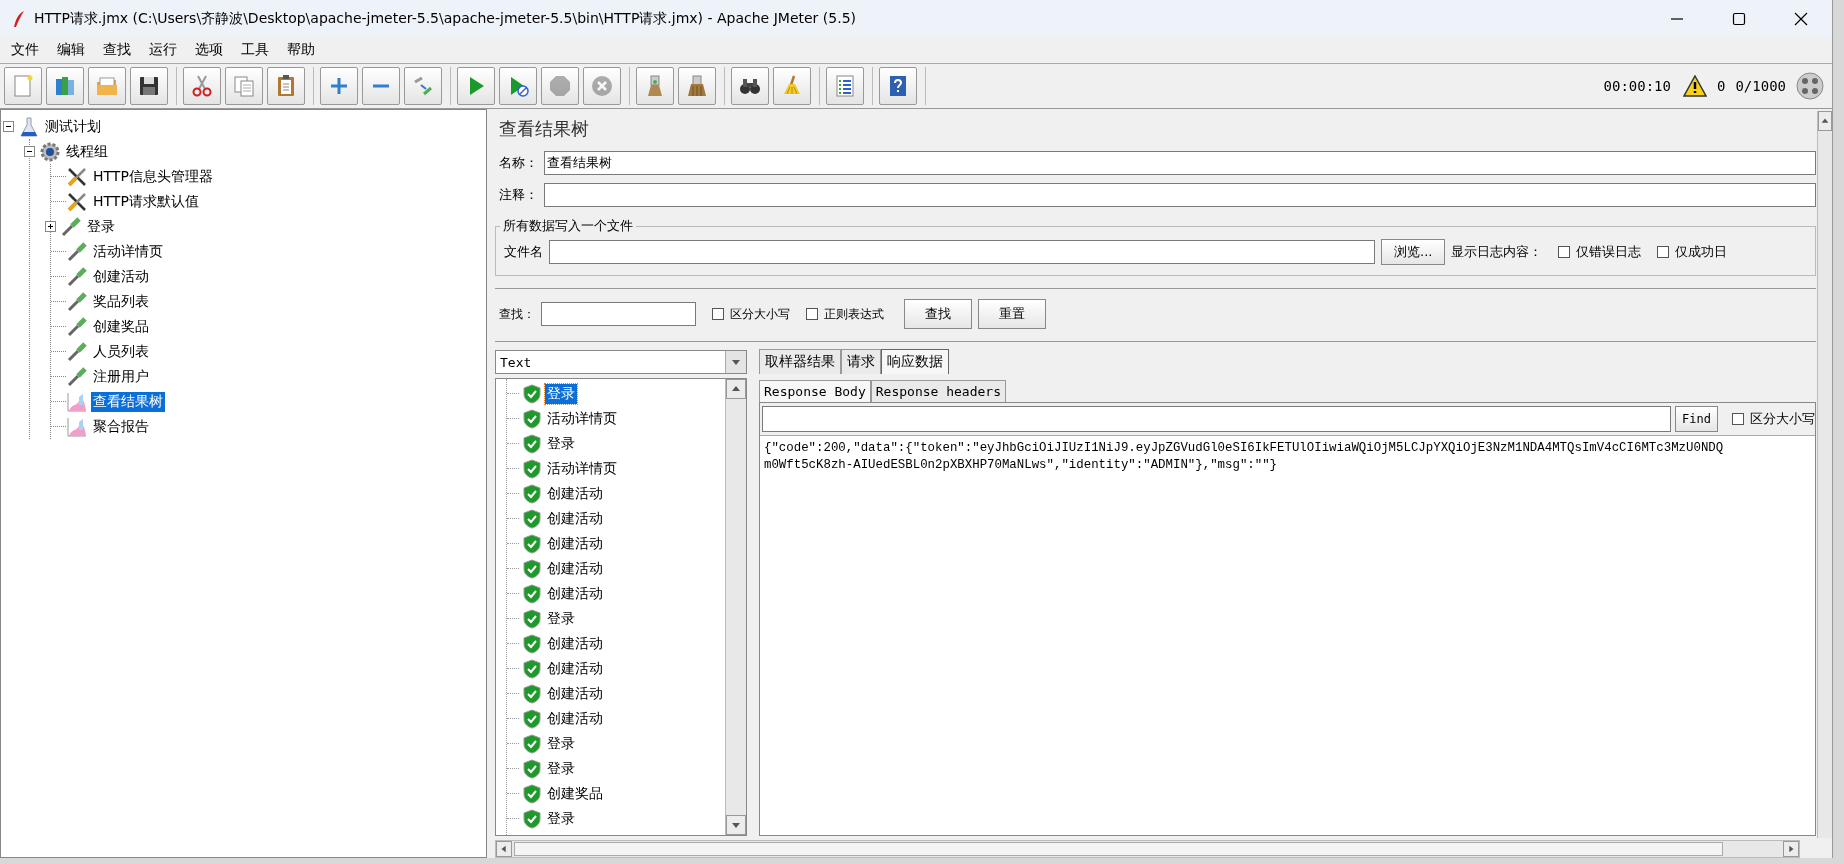 The height and width of the screenshot is (864, 1844). What do you see at coordinates (1180, 163) in the screenshot?
I see `name-field: 查看结果树` at bounding box center [1180, 163].